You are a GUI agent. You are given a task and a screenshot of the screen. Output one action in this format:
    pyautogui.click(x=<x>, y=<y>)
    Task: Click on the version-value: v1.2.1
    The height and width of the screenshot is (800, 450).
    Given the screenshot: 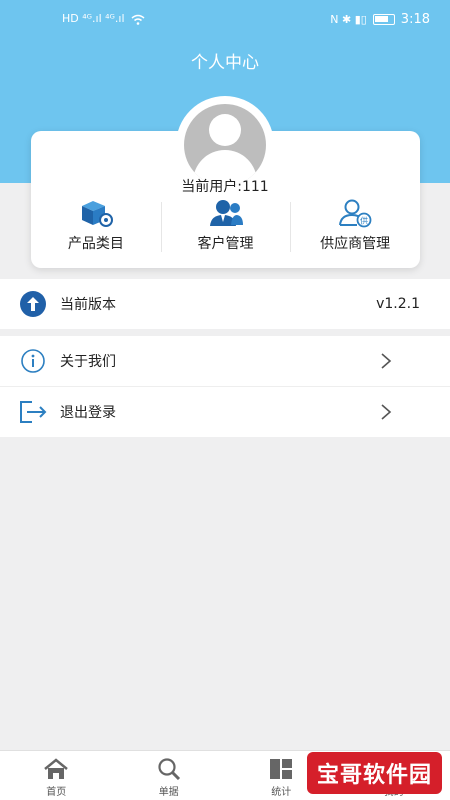 What is the action you would take?
    pyautogui.click(x=398, y=304)
    